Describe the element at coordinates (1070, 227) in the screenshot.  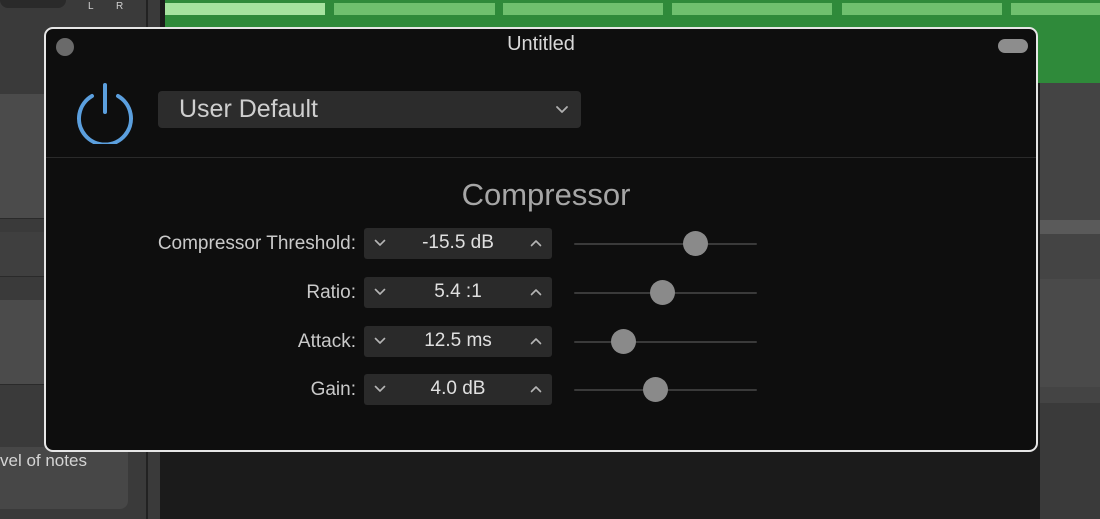
I see `track-divider` at that location.